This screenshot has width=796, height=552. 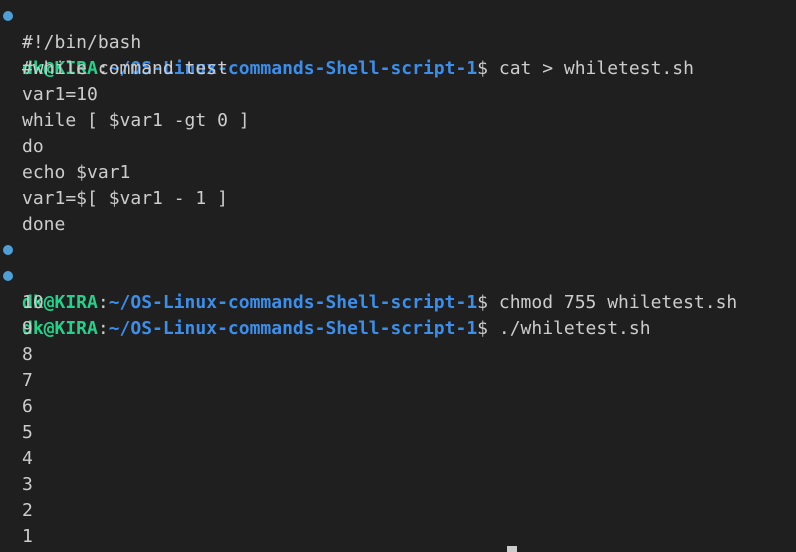 I want to click on script-line: var1=10, so click(x=398, y=95).